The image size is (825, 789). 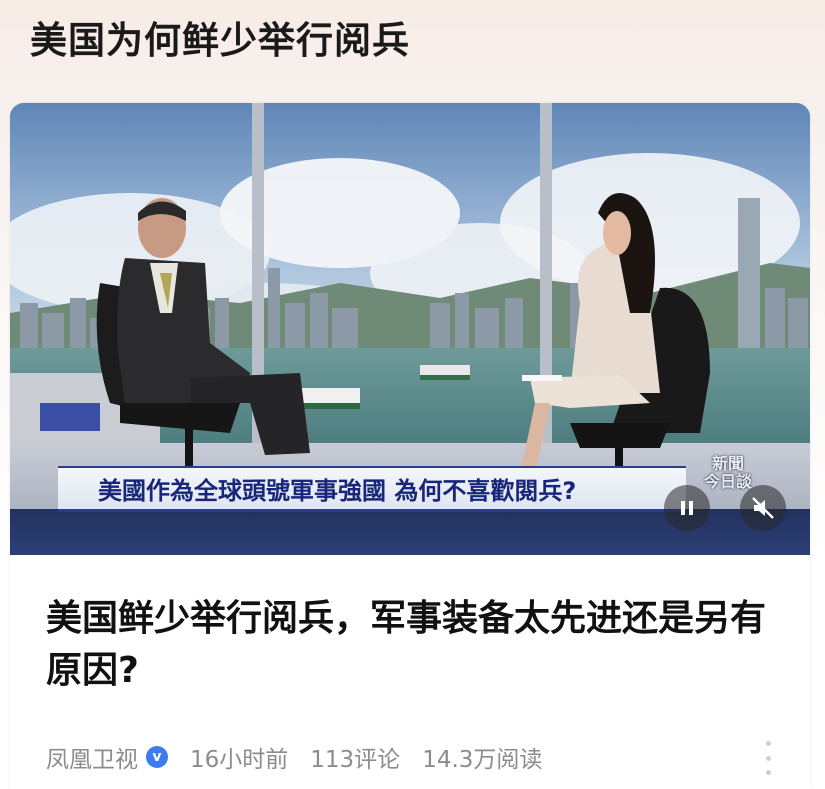 What do you see at coordinates (416, 645) in the screenshot?
I see `article-headline: 美国鲜少举行阅兵，军事装备太先进还是另有原因?` at bounding box center [416, 645].